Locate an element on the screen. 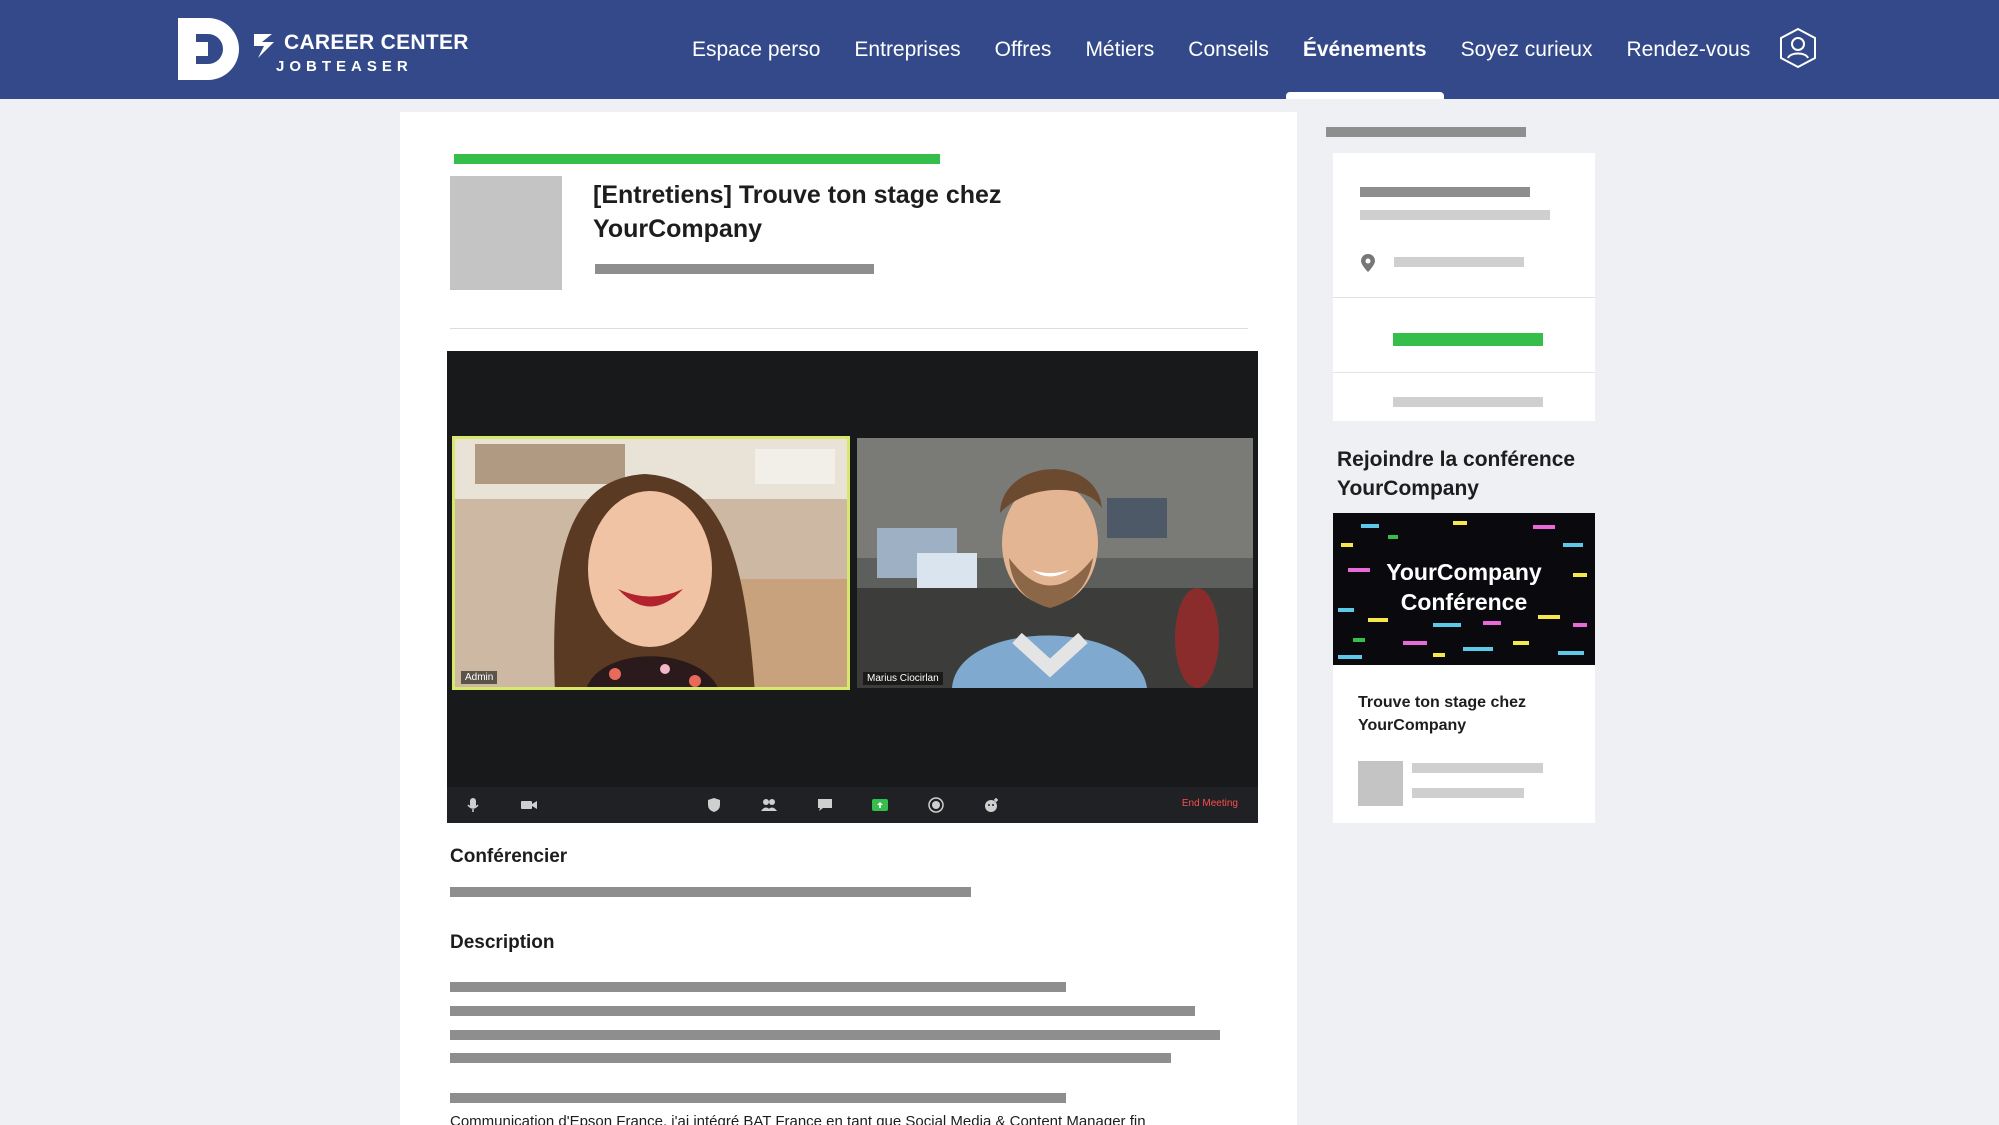 Image resolution: width=1999 pixels, height=1125 pixels. participant-video-marius is located at coordinates (1055, 563).